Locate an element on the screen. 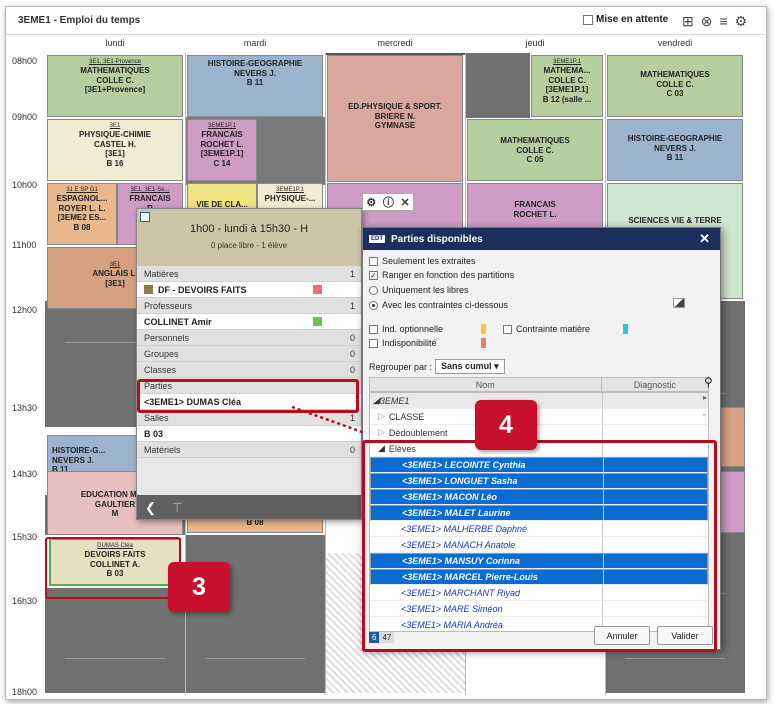  list-header: Nom Diagnostic is located at coordinates (539, 384).